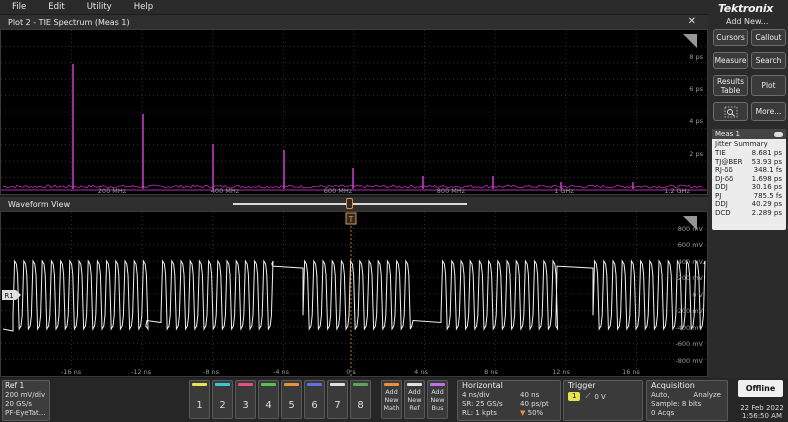 Image resolution: width=788 pixels, height=422 pixels. I want to click on waveform-y-tick: 600 mV, so click(691, 245).